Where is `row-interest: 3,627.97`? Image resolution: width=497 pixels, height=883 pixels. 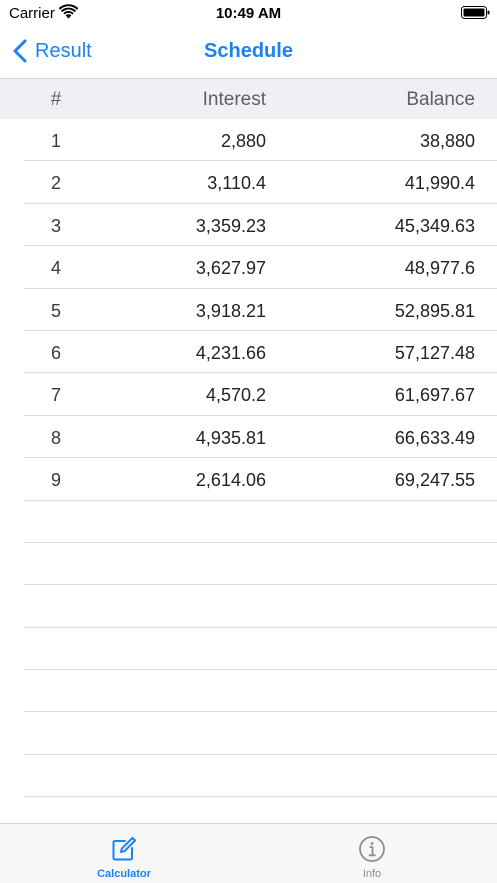 row-interest: 3,627.97 is located at coordinates (230, 268).